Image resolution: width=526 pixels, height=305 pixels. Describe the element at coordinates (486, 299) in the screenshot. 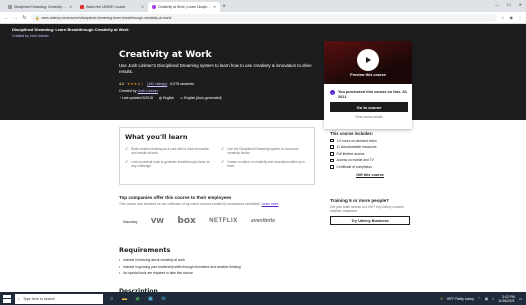

I see `network-icon: ▤` at that location.